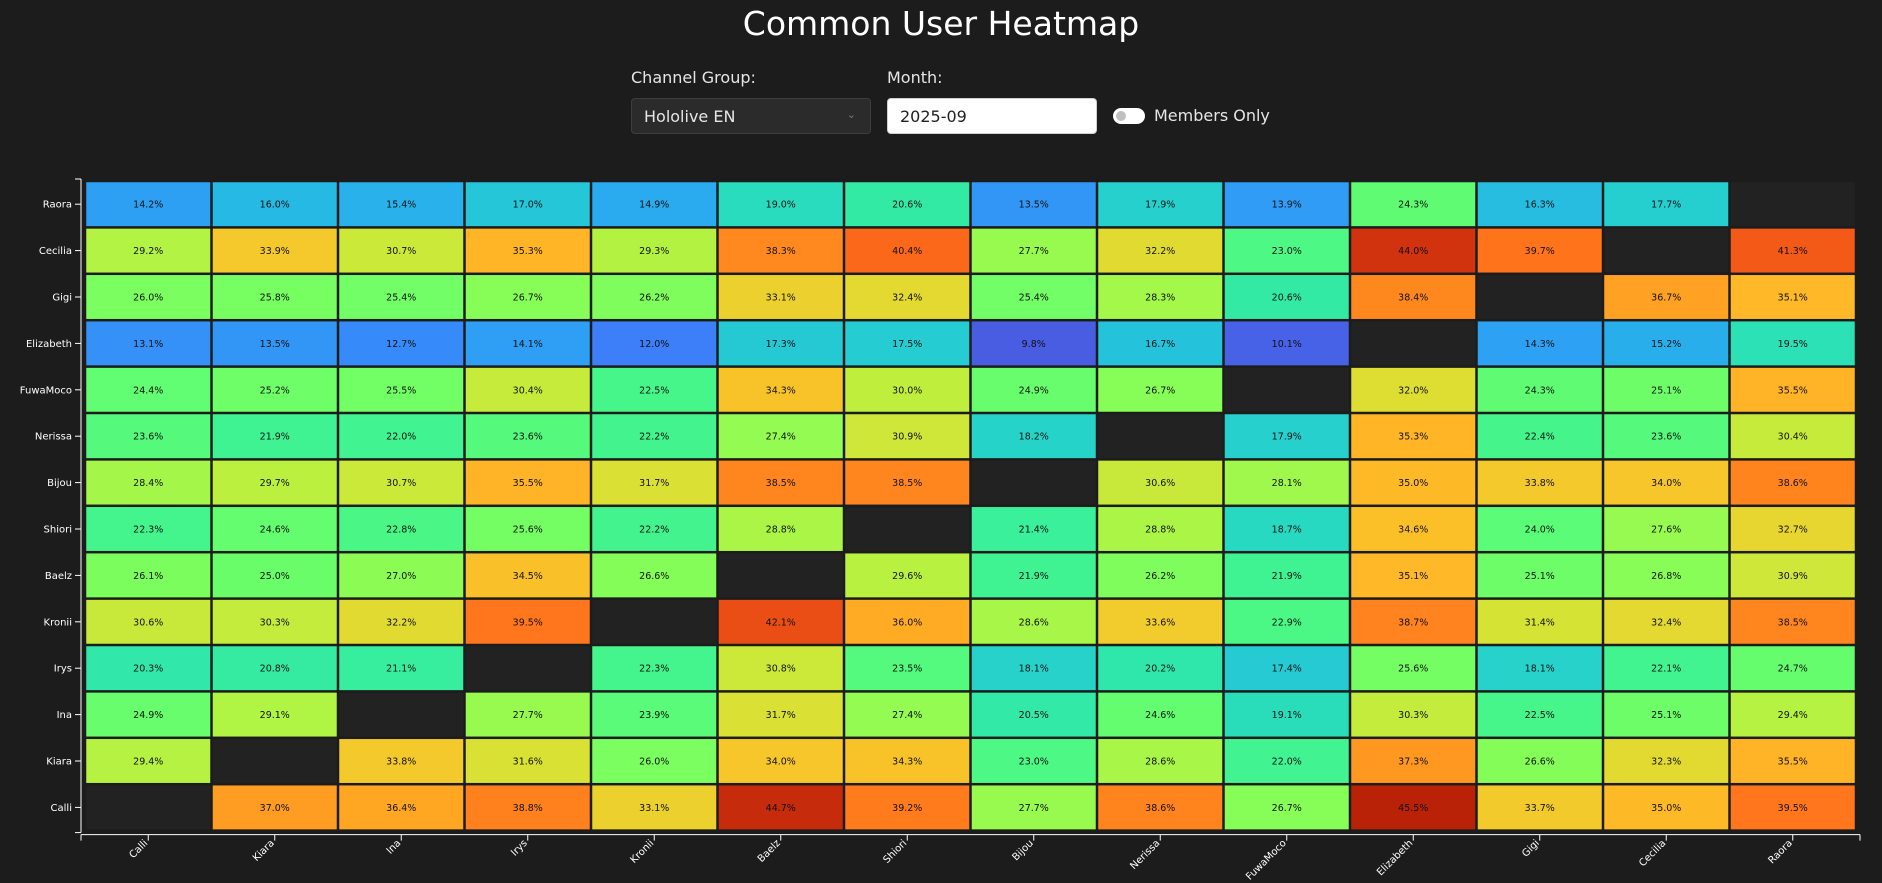 This screenshot has width=1882, height=883. I want to click on x-tick-label: Cecilia, so click(1652, 853).